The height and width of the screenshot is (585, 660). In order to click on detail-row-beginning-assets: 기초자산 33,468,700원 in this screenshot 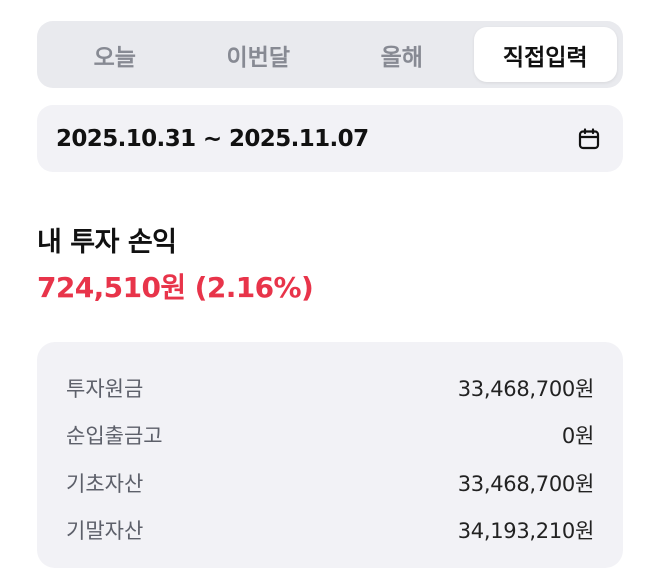, I will do `click(330, 483)`.